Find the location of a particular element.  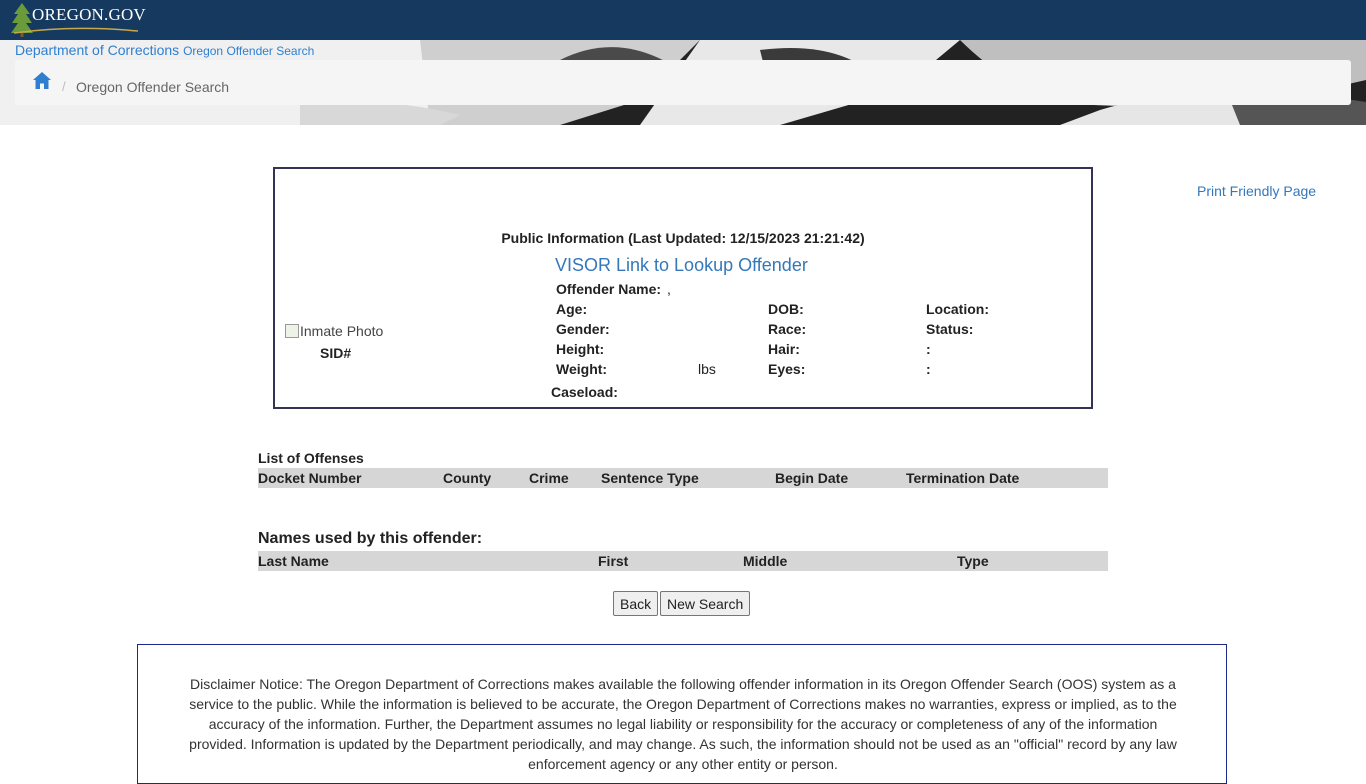

top-bar: OREGON.GOV is located at coordinates (683, 20).